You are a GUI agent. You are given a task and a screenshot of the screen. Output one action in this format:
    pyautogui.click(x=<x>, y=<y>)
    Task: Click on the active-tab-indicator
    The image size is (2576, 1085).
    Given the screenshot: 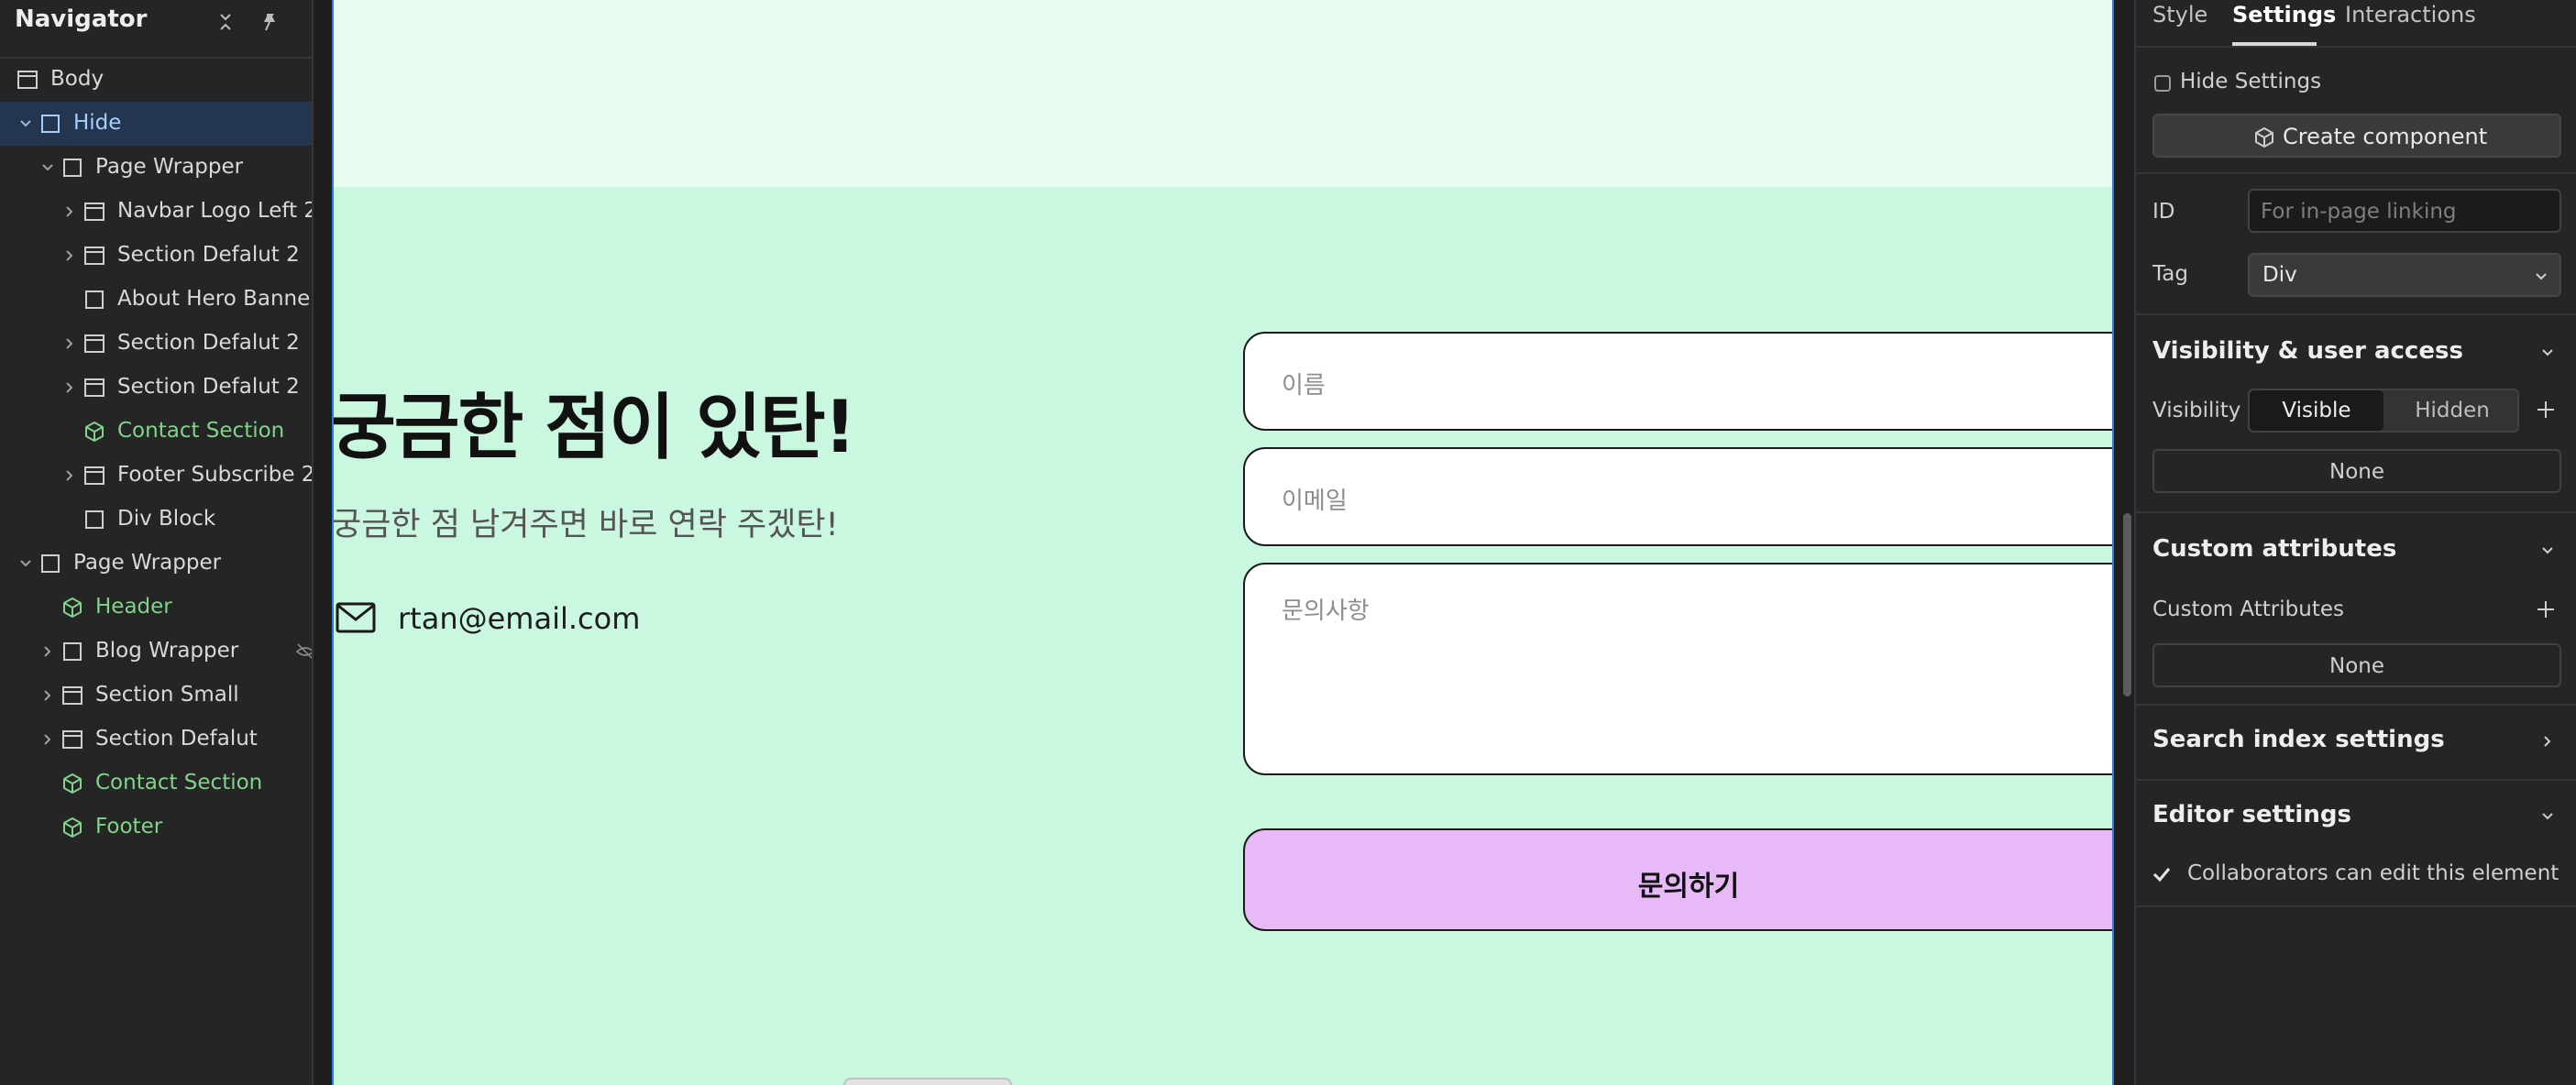 What is the action you would take?
    pyautogui.click(x=2274, y=44)
    